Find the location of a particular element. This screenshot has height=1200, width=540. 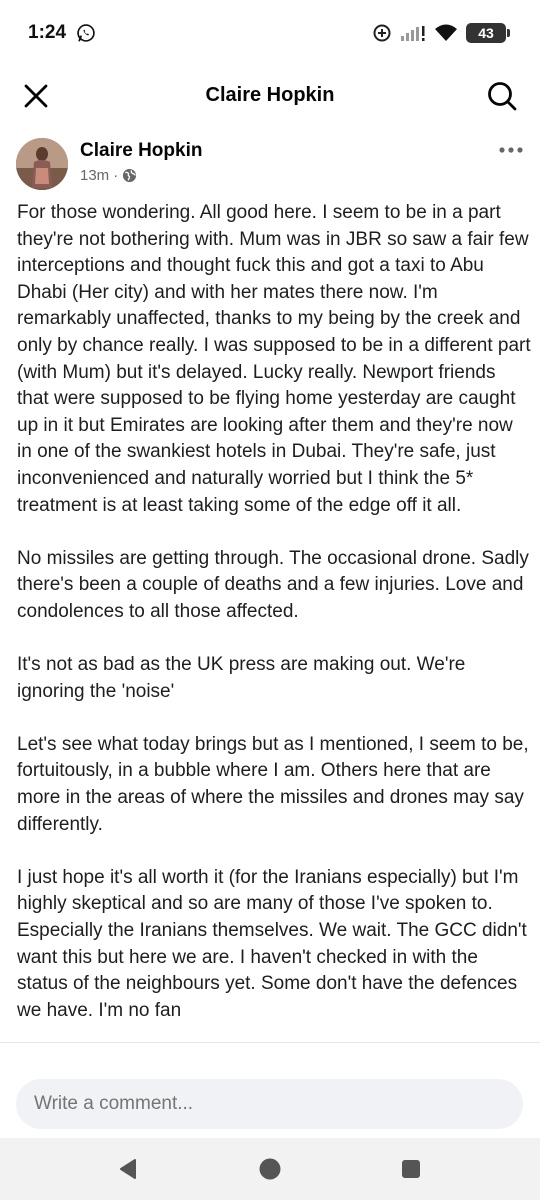

avatar-photo-icon is located at coordinates (42, 164).